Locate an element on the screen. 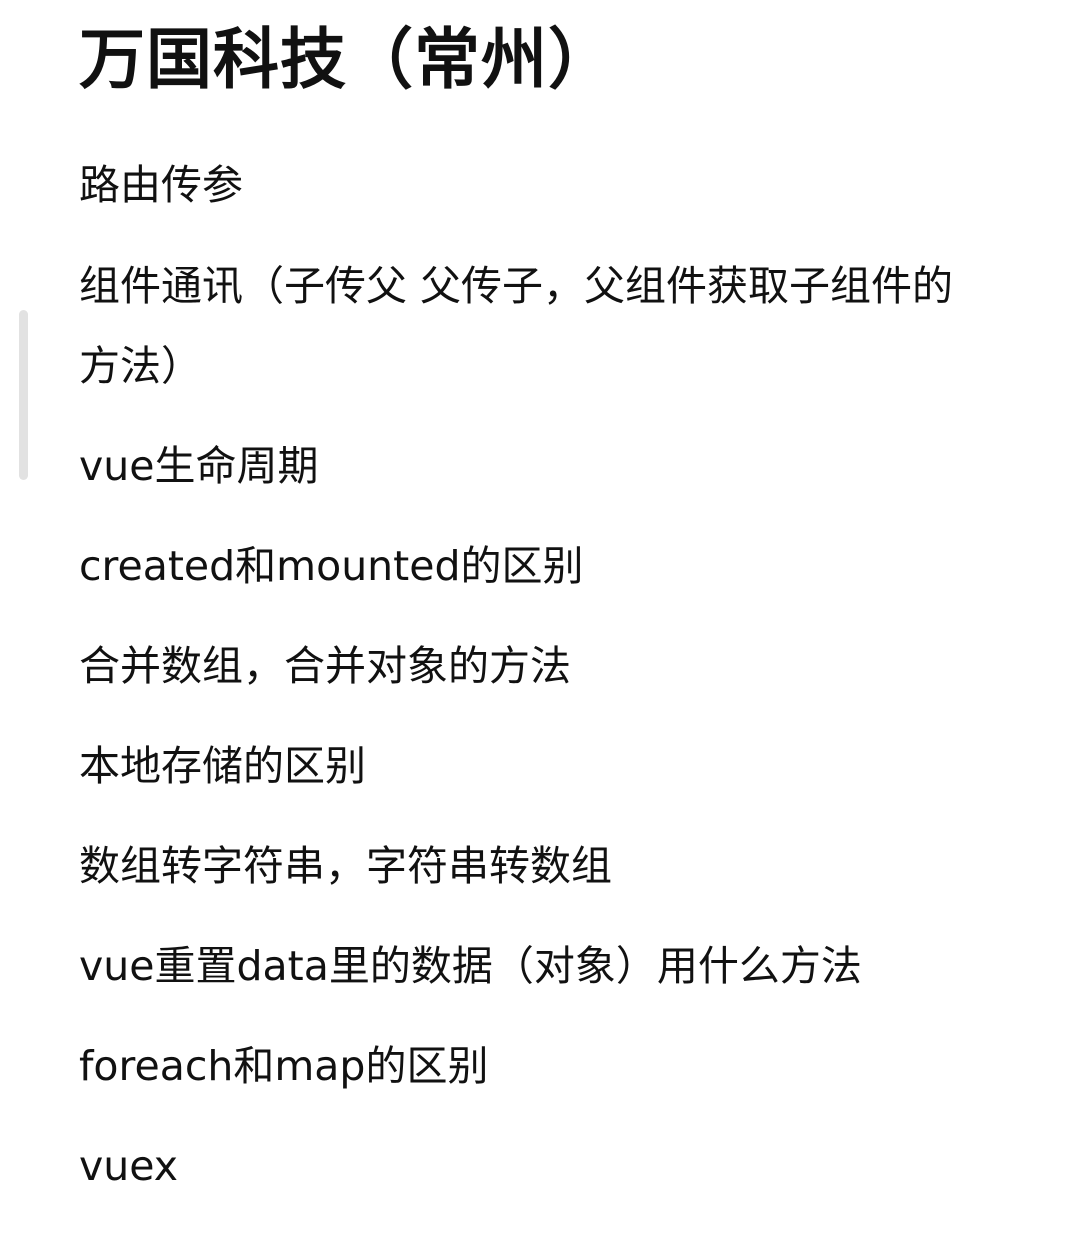  list-item: 路由传参 is located at coordinates (161, 185).